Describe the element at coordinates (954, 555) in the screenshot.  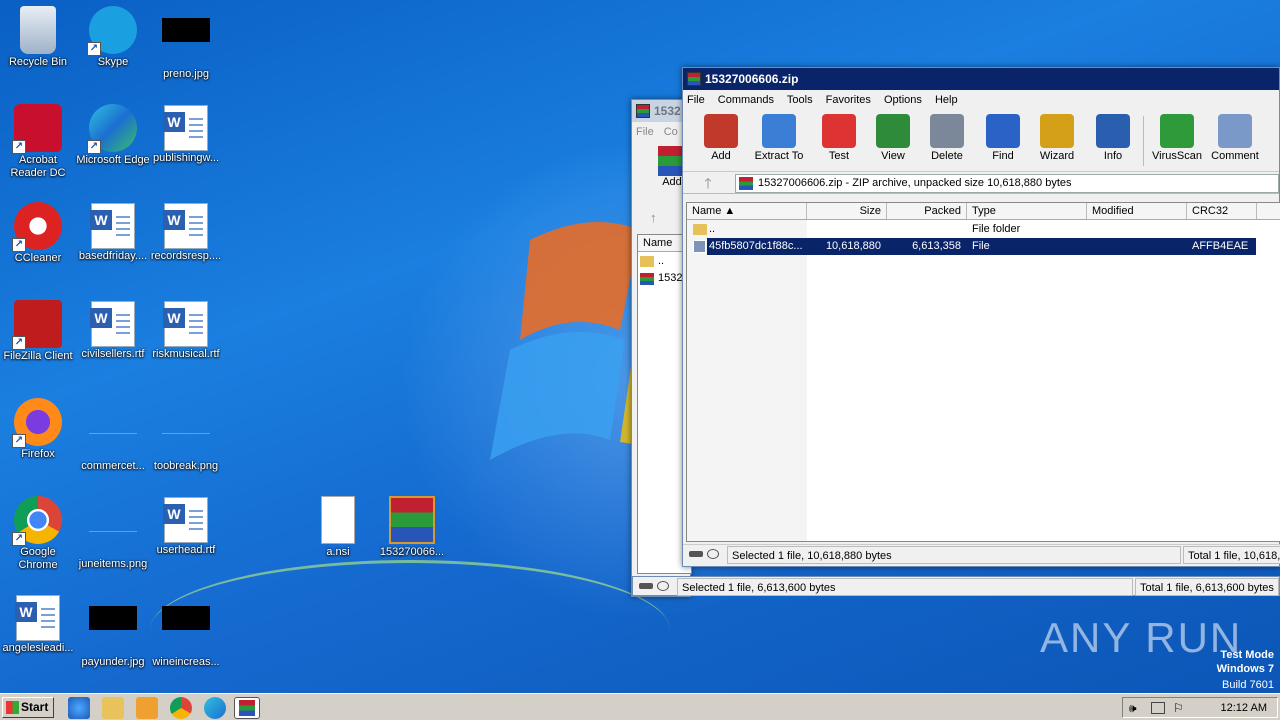
I see `status-selected: Selected 1 file, 10,618,880 bytes` at that location.